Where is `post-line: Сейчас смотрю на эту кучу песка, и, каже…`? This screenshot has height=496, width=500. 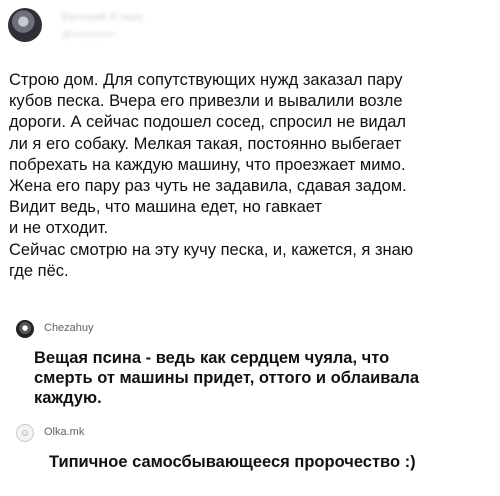 post-line: Сейчас смотрю на эту кучу песка, и, каже… is located at coordinates (211, 249).